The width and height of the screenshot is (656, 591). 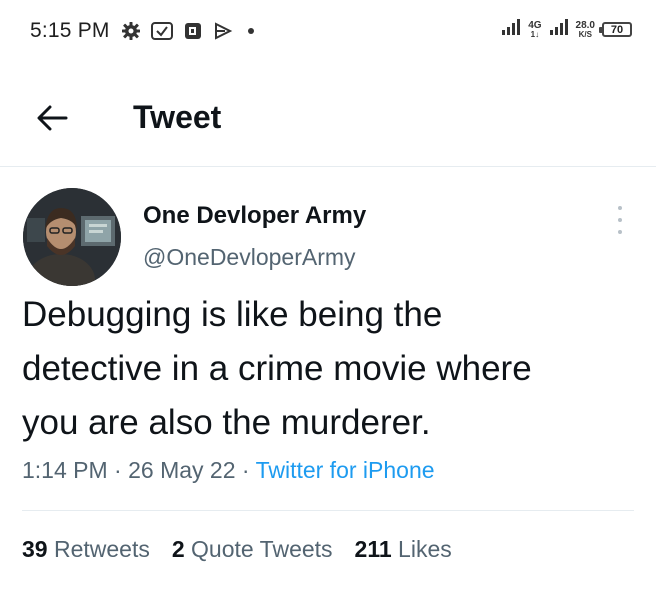 I want to click on more-vertical-icon, so click(x=620, y=208).